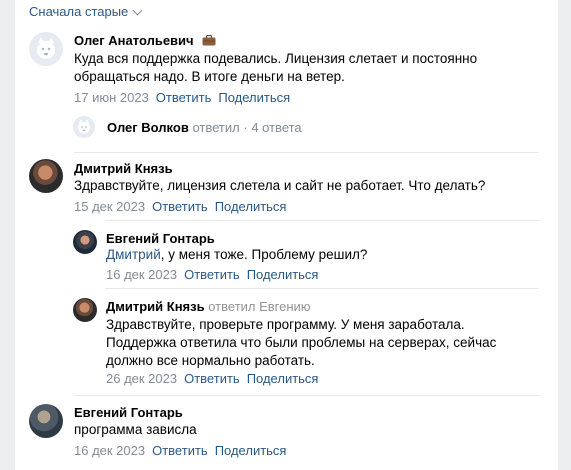 This screenshot has width=571, height=470. I want to click on reply-meta: 16 дек 2023 Ответить Поделиться, so click(212, 274).